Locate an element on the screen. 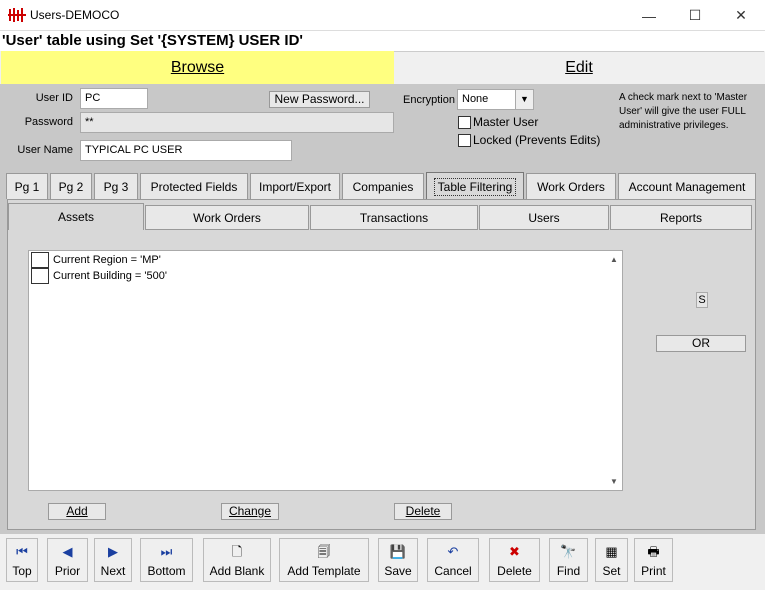 The height and width of the screenshot is (590, 765). print-button: 🖶 Print is located at coordinates (653, 560).